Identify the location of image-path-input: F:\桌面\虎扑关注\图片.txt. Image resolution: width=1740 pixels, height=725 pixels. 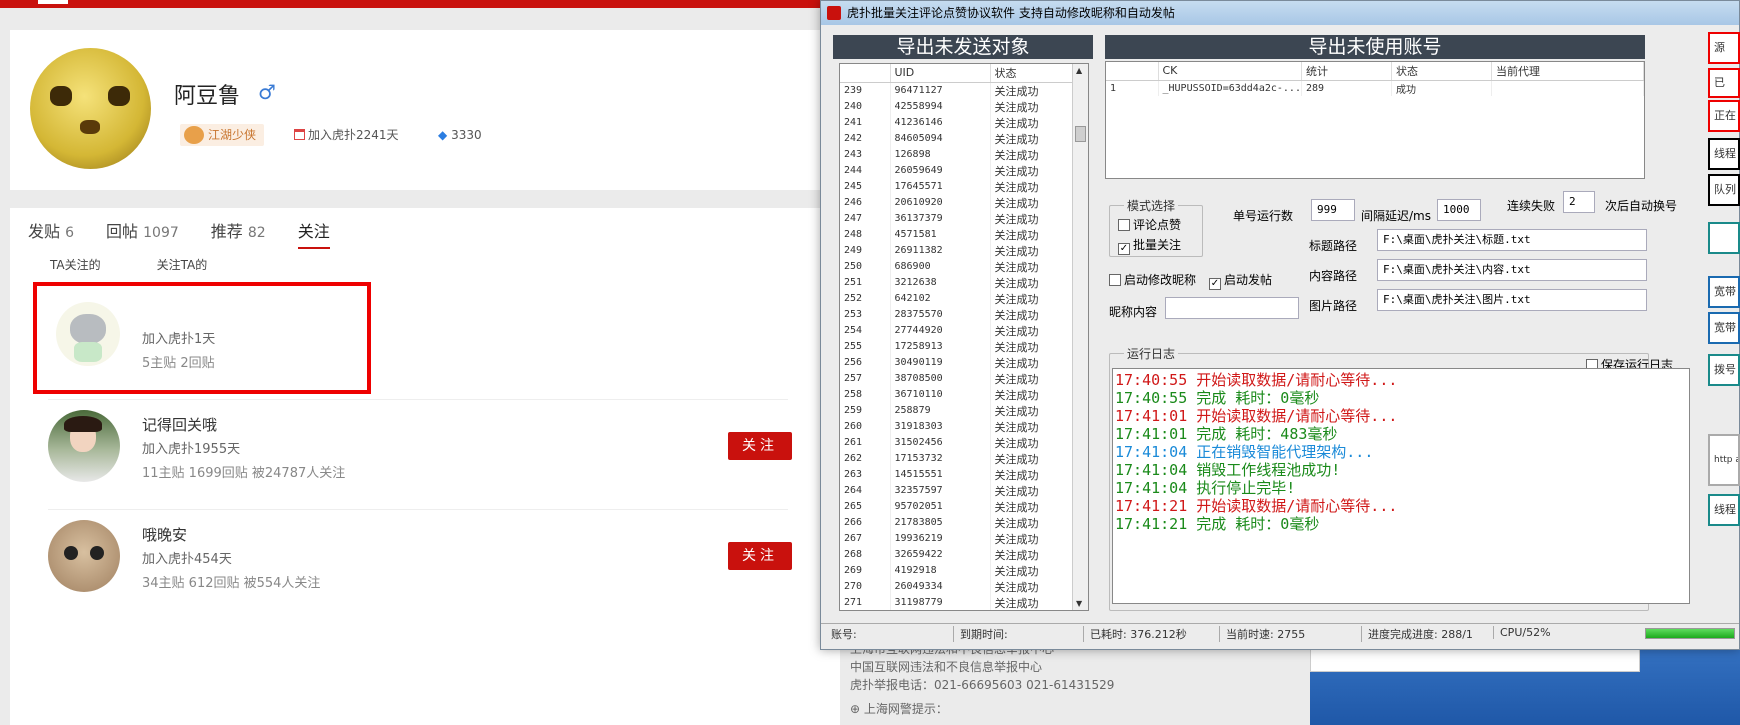
(1512, 300).